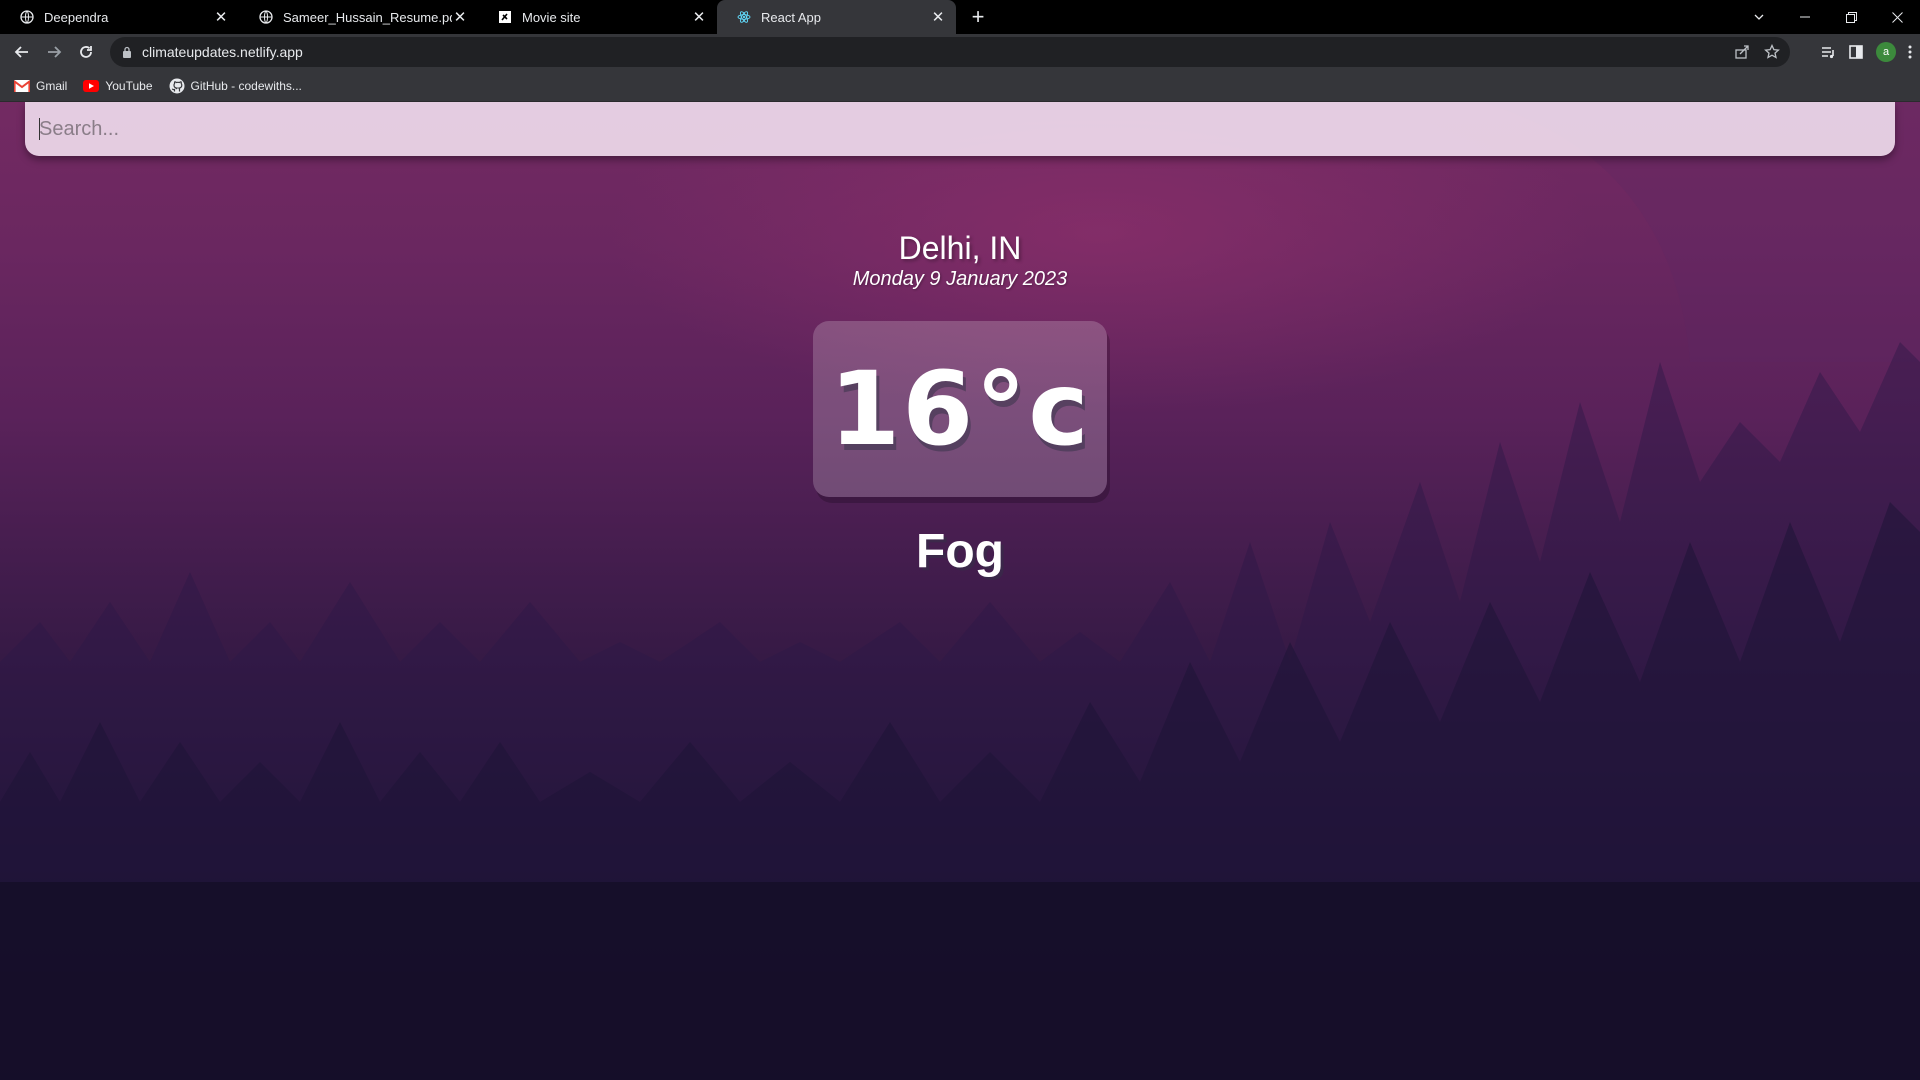 The height and width of the screenshot is (1080, 1920). What do you see at coordinates (960, 279) in the screenshot?
I see `date-label: Monday 9 January 2023` at bounding box center [960, 279].